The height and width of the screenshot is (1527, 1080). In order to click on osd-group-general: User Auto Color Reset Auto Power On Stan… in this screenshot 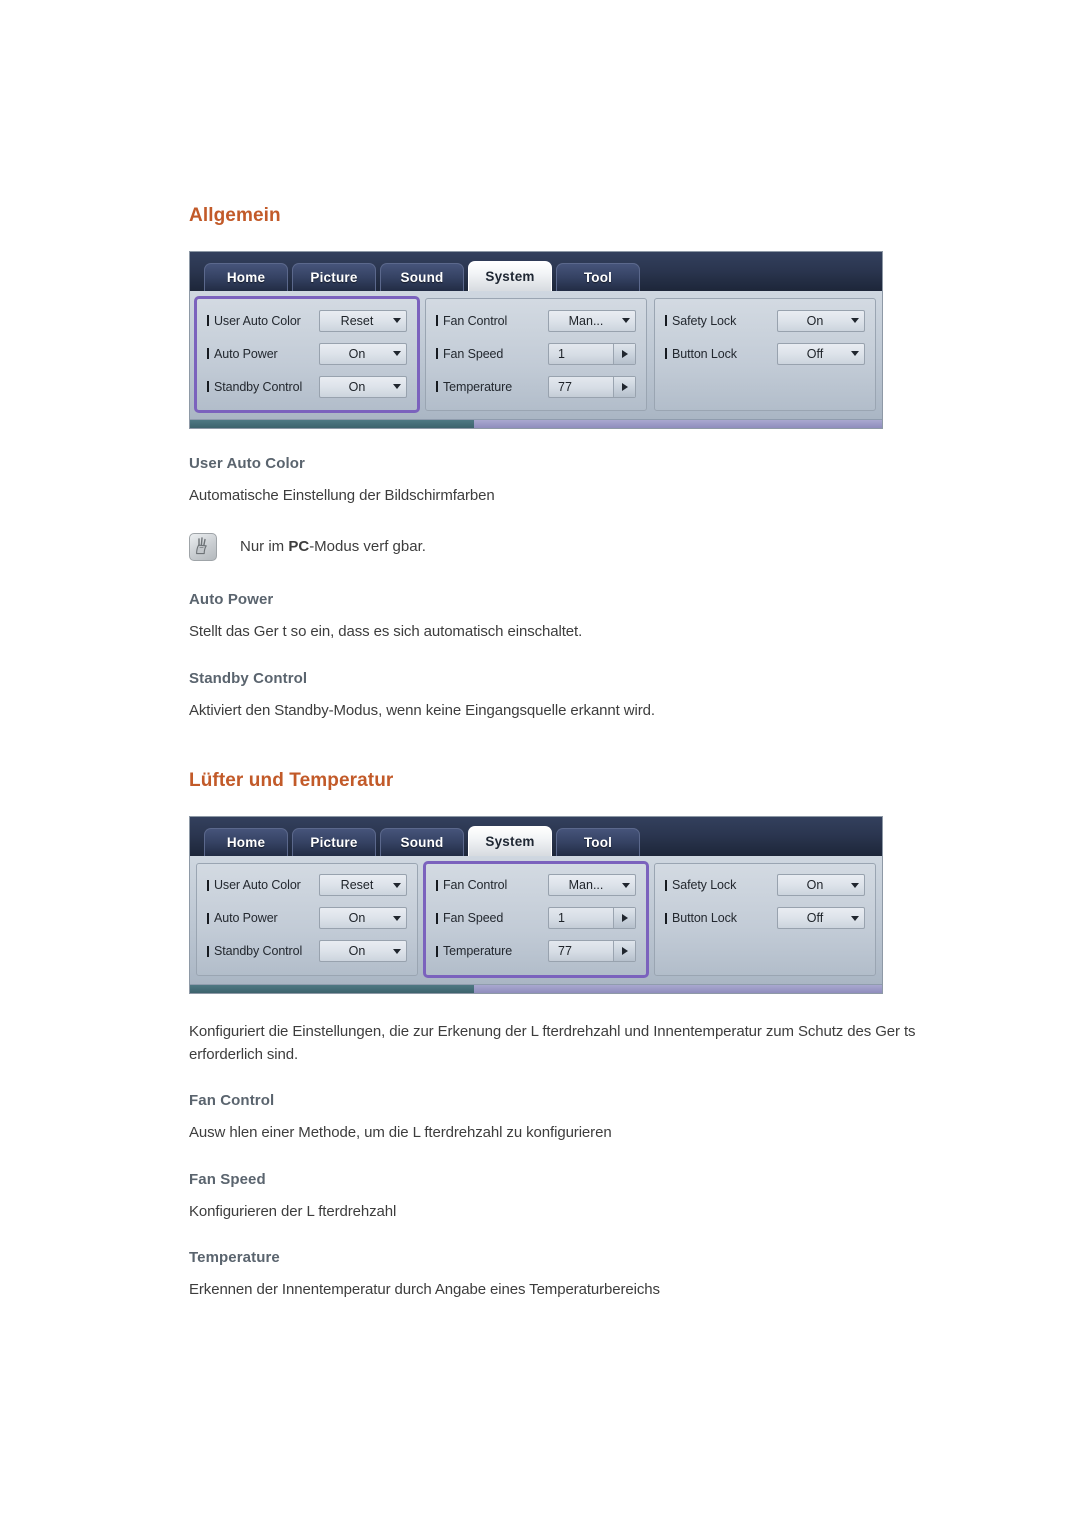, I will do `click(307, 919)`.